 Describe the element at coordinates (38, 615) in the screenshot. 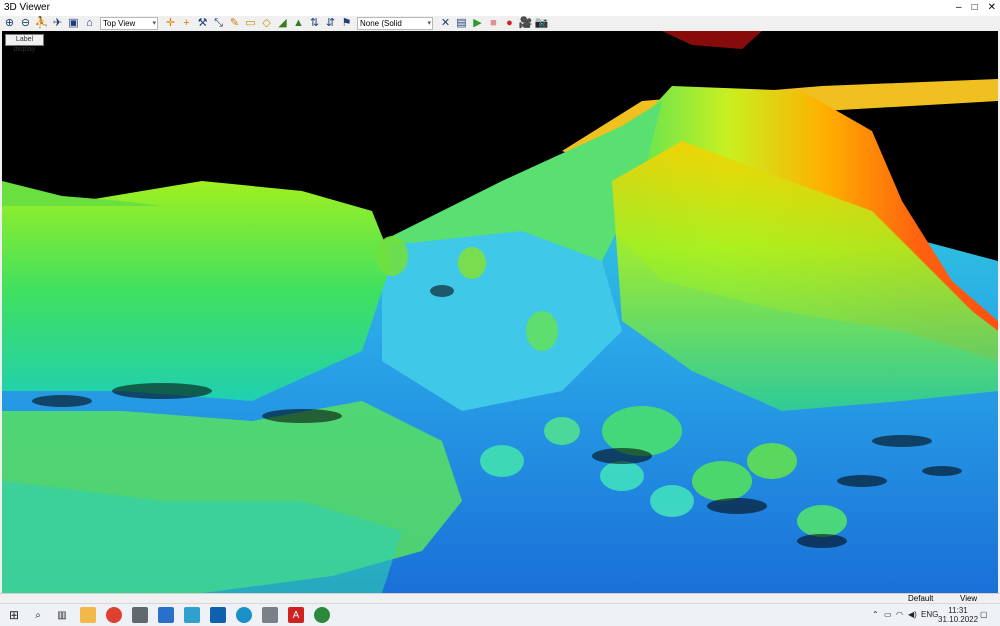

I see `search-icon: ⌕` at that location.